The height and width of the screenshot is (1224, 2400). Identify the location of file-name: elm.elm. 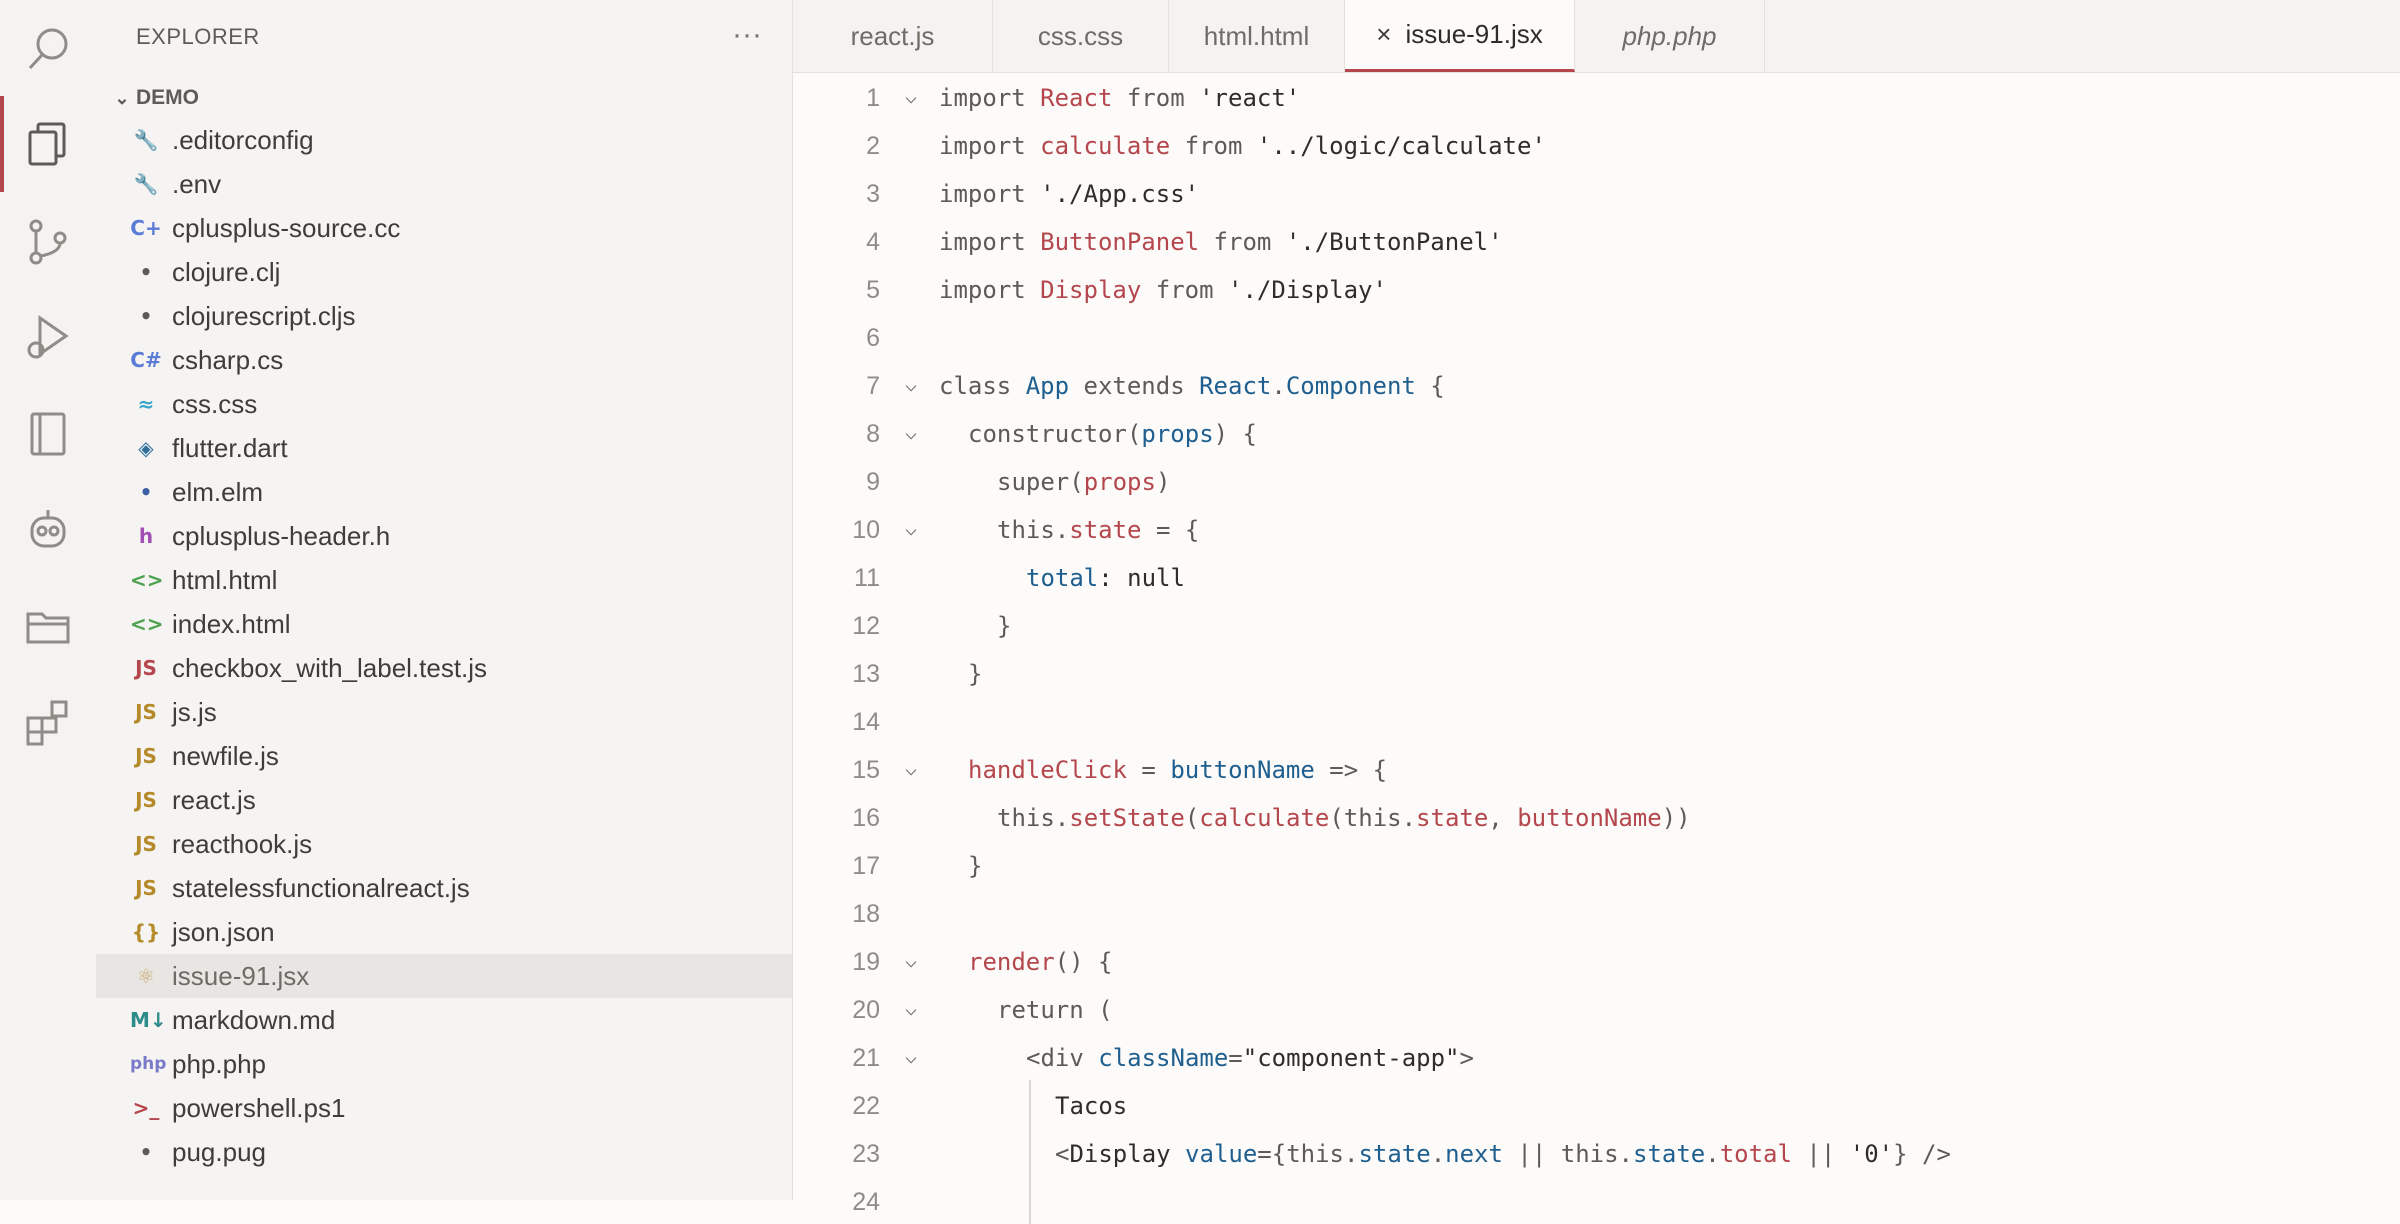
(218, 491).